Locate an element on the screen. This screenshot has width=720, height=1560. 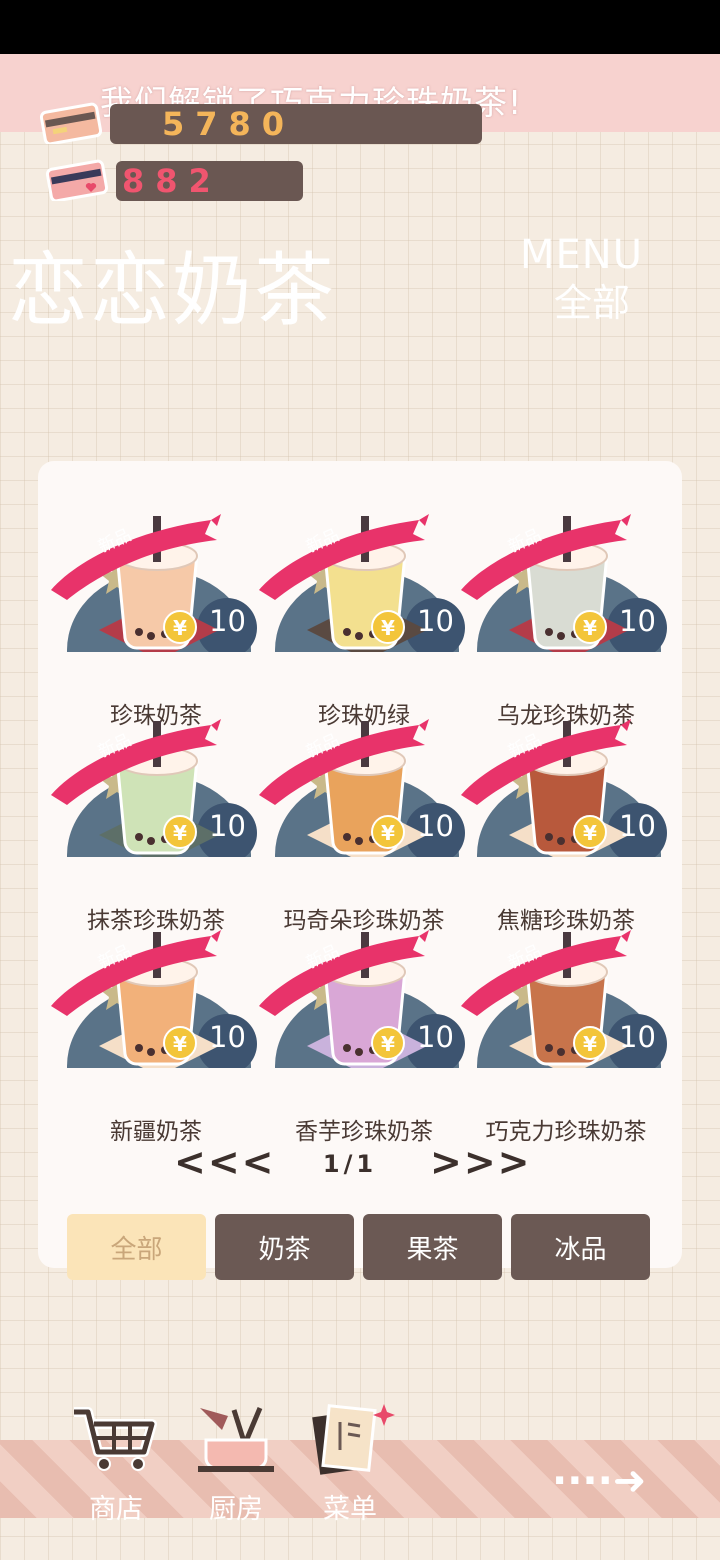
menu-item: 新品 ¥ 10 香芋珍珠奶茶 is located at coordinates (364, 1030).